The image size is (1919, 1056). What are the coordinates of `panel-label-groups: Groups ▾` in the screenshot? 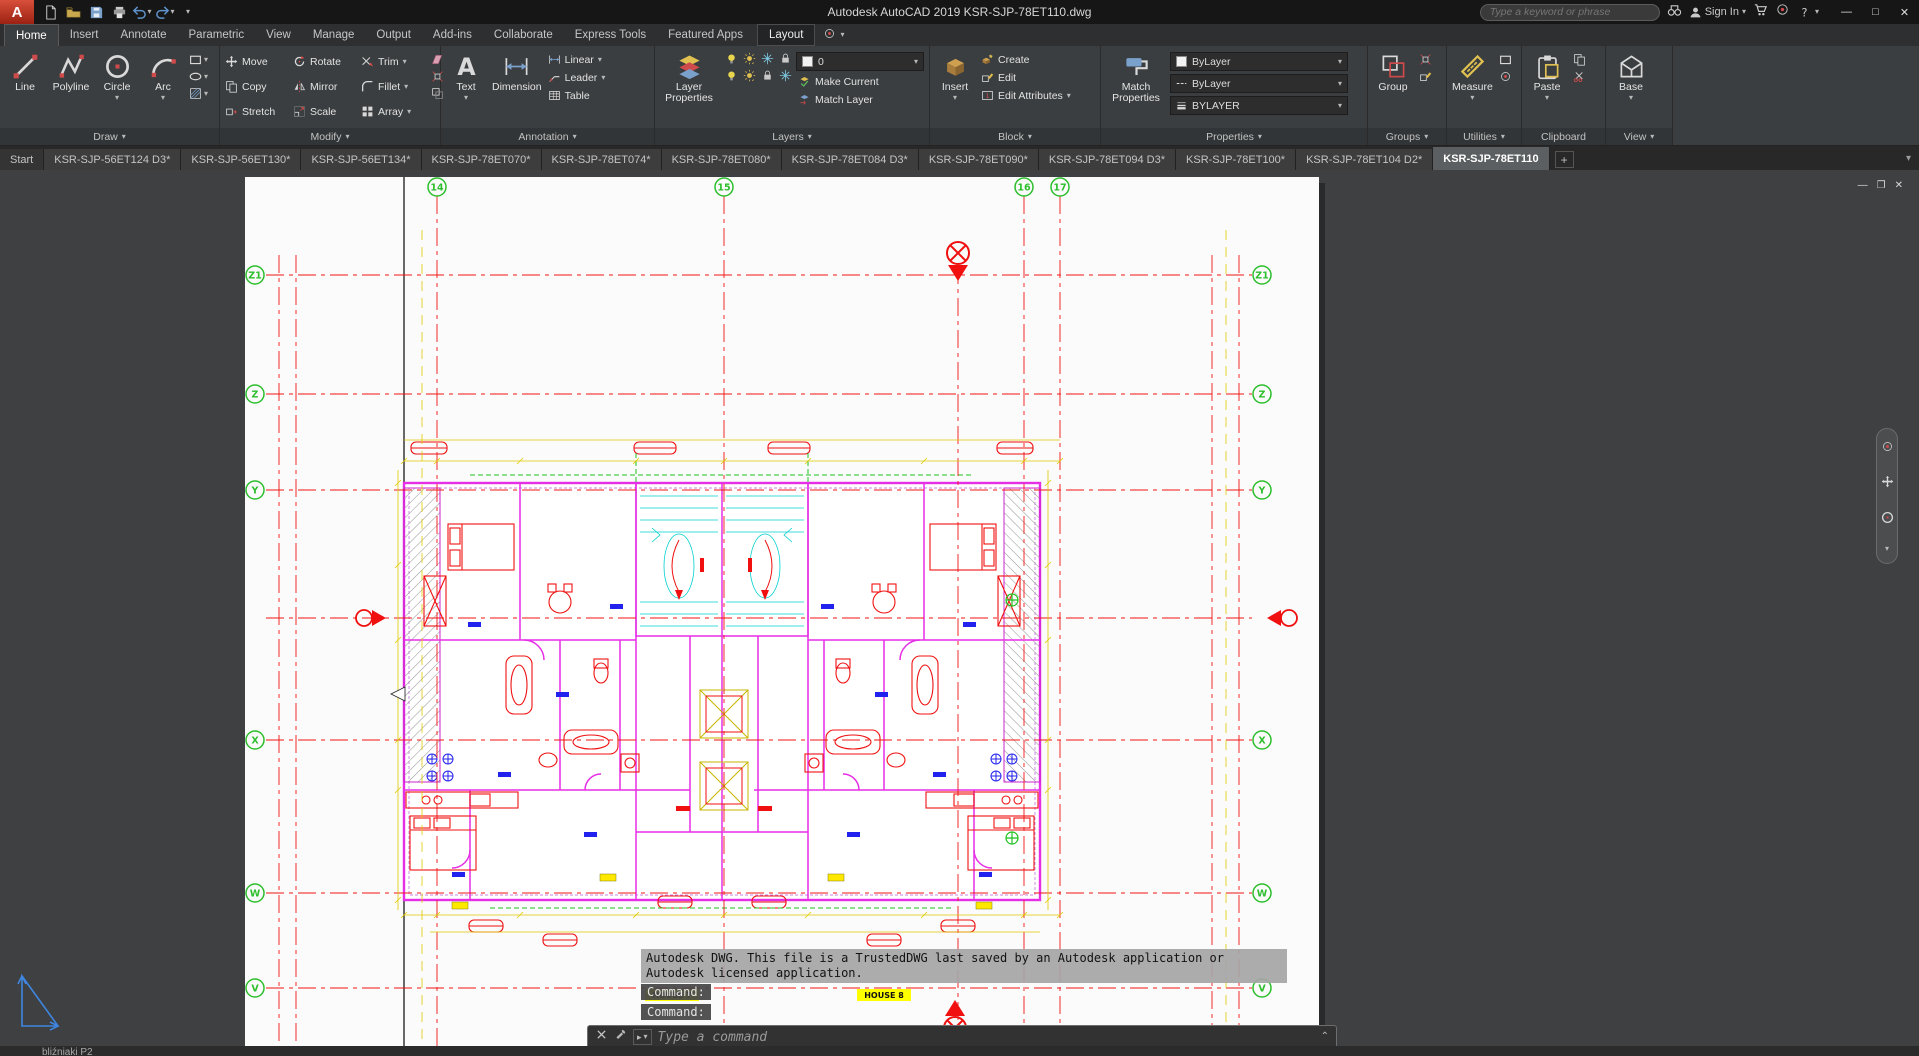 It's located at (1407, 136).